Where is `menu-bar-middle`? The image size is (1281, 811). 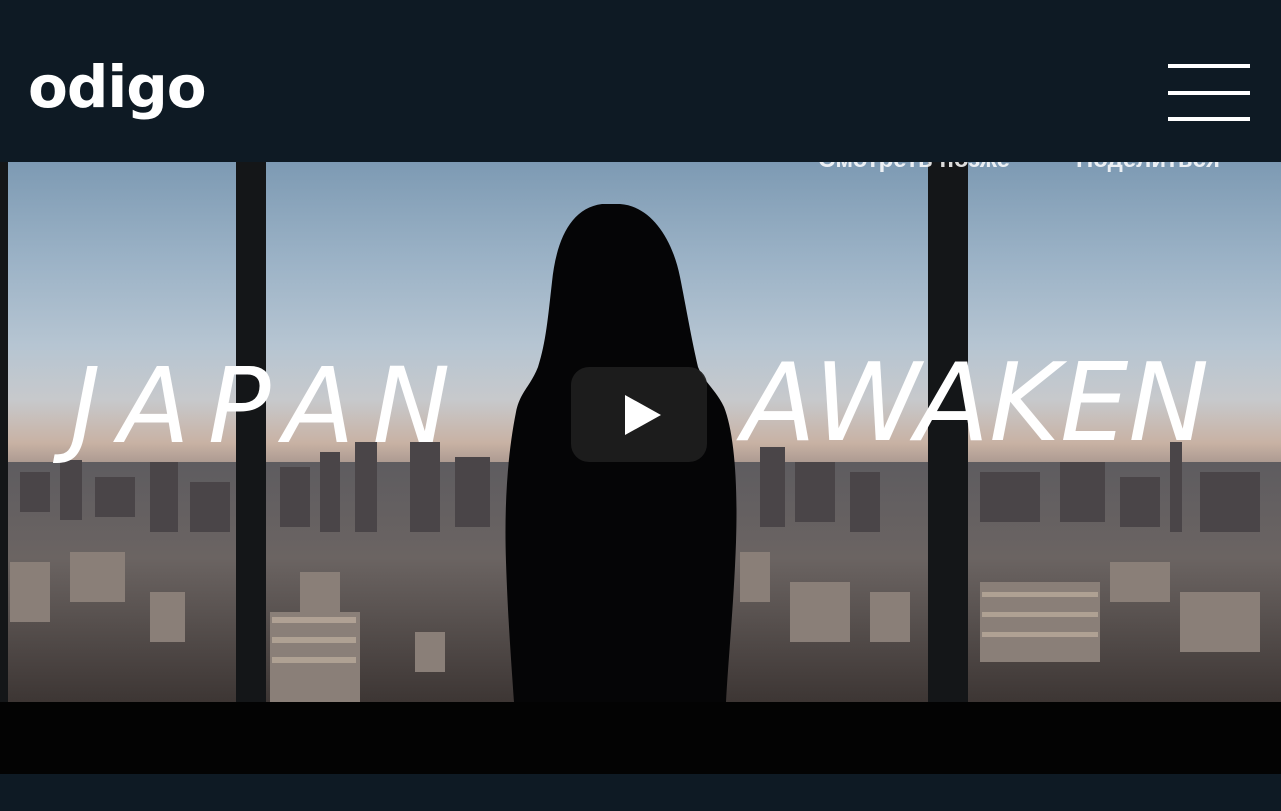
menu-bar-middle is located at coordinates (1209, 93).